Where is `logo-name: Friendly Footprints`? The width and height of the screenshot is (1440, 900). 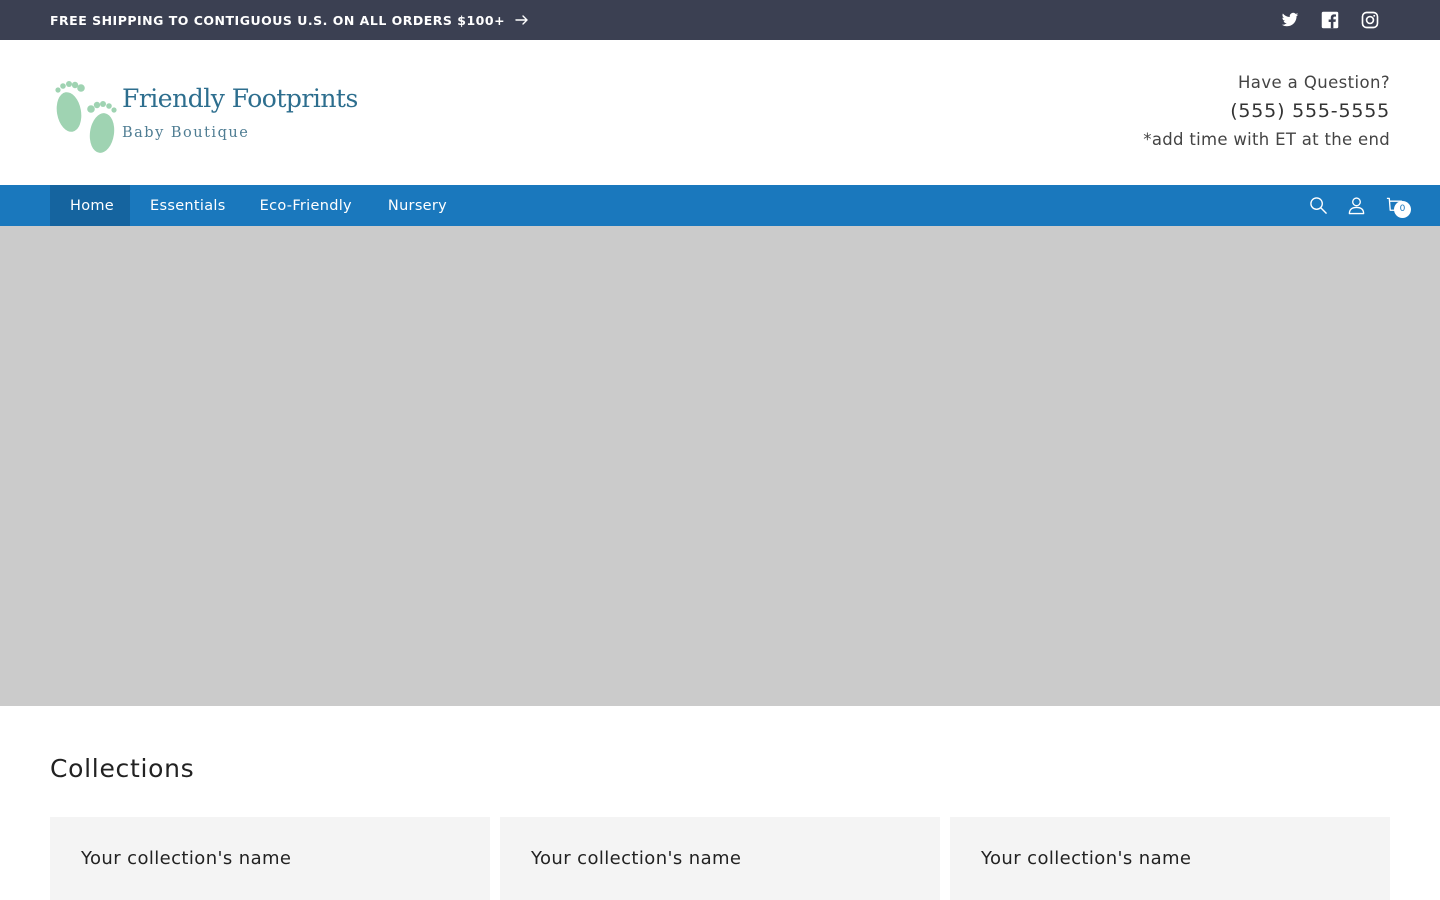
logo-name: Friendly Footprints is located at coordinates (240, 98).